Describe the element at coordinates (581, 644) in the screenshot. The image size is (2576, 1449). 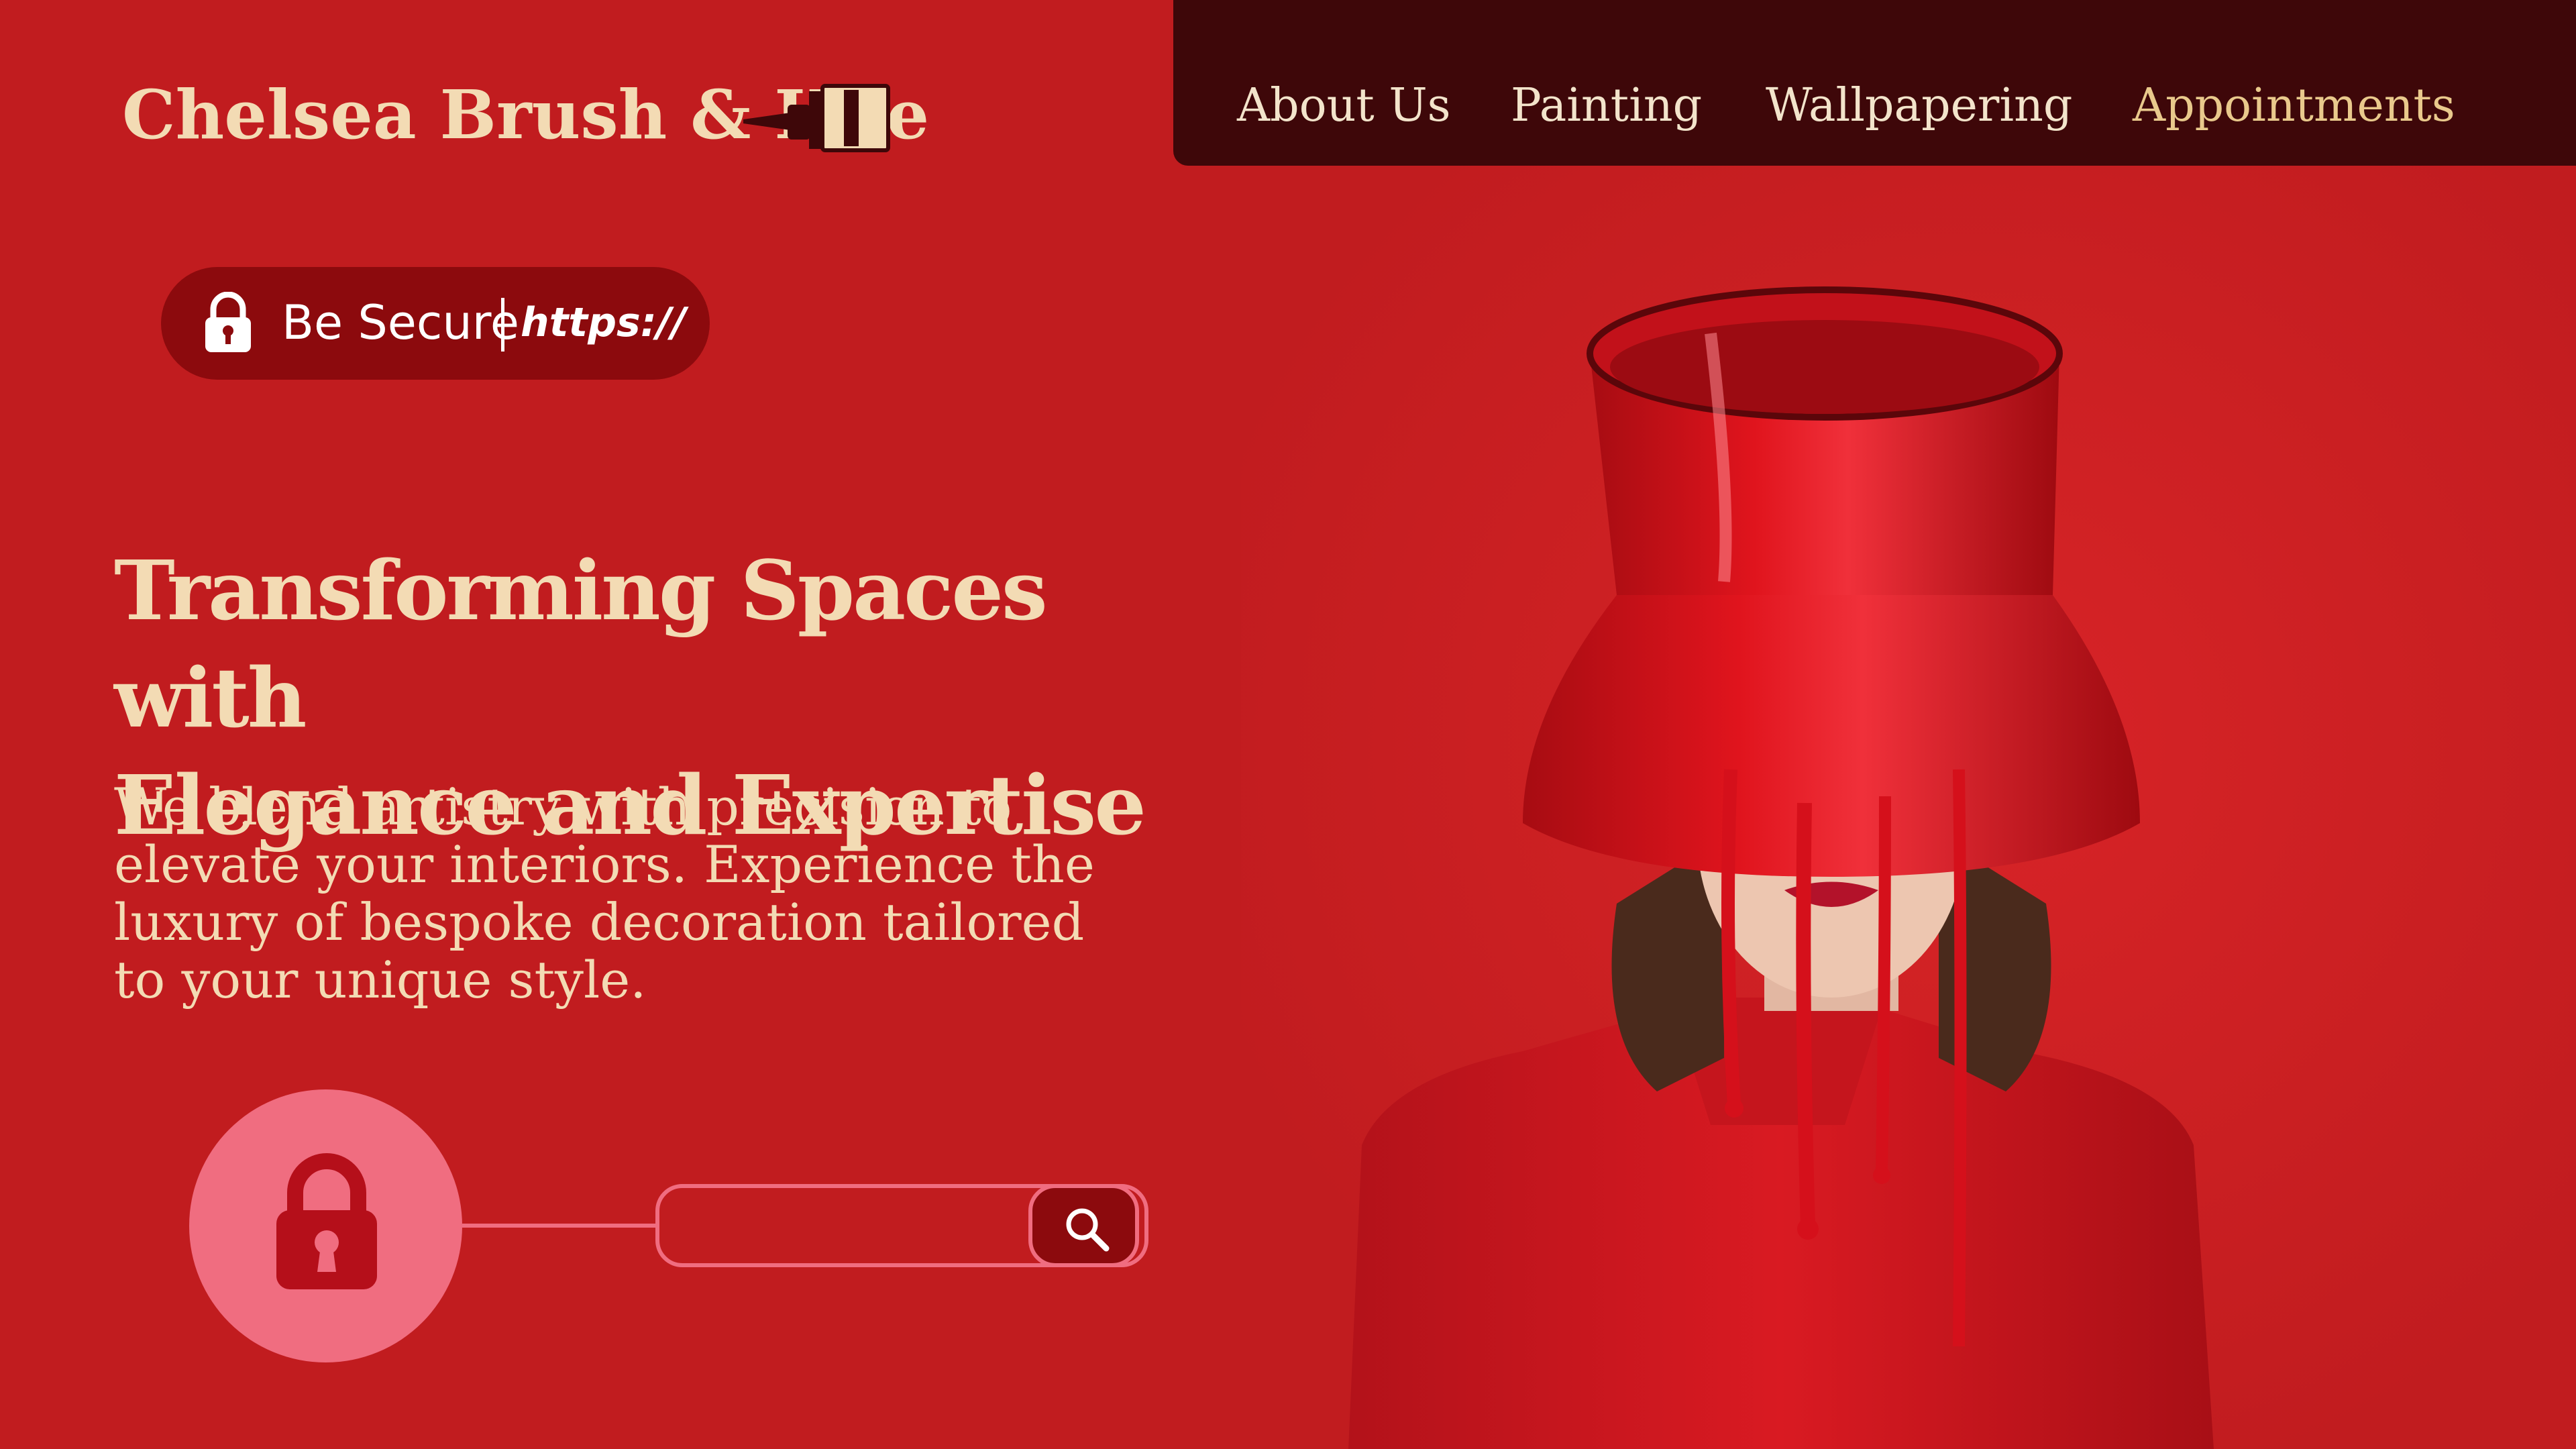
I see `hero-title-line-1: Transforming Spaces with` at that location.